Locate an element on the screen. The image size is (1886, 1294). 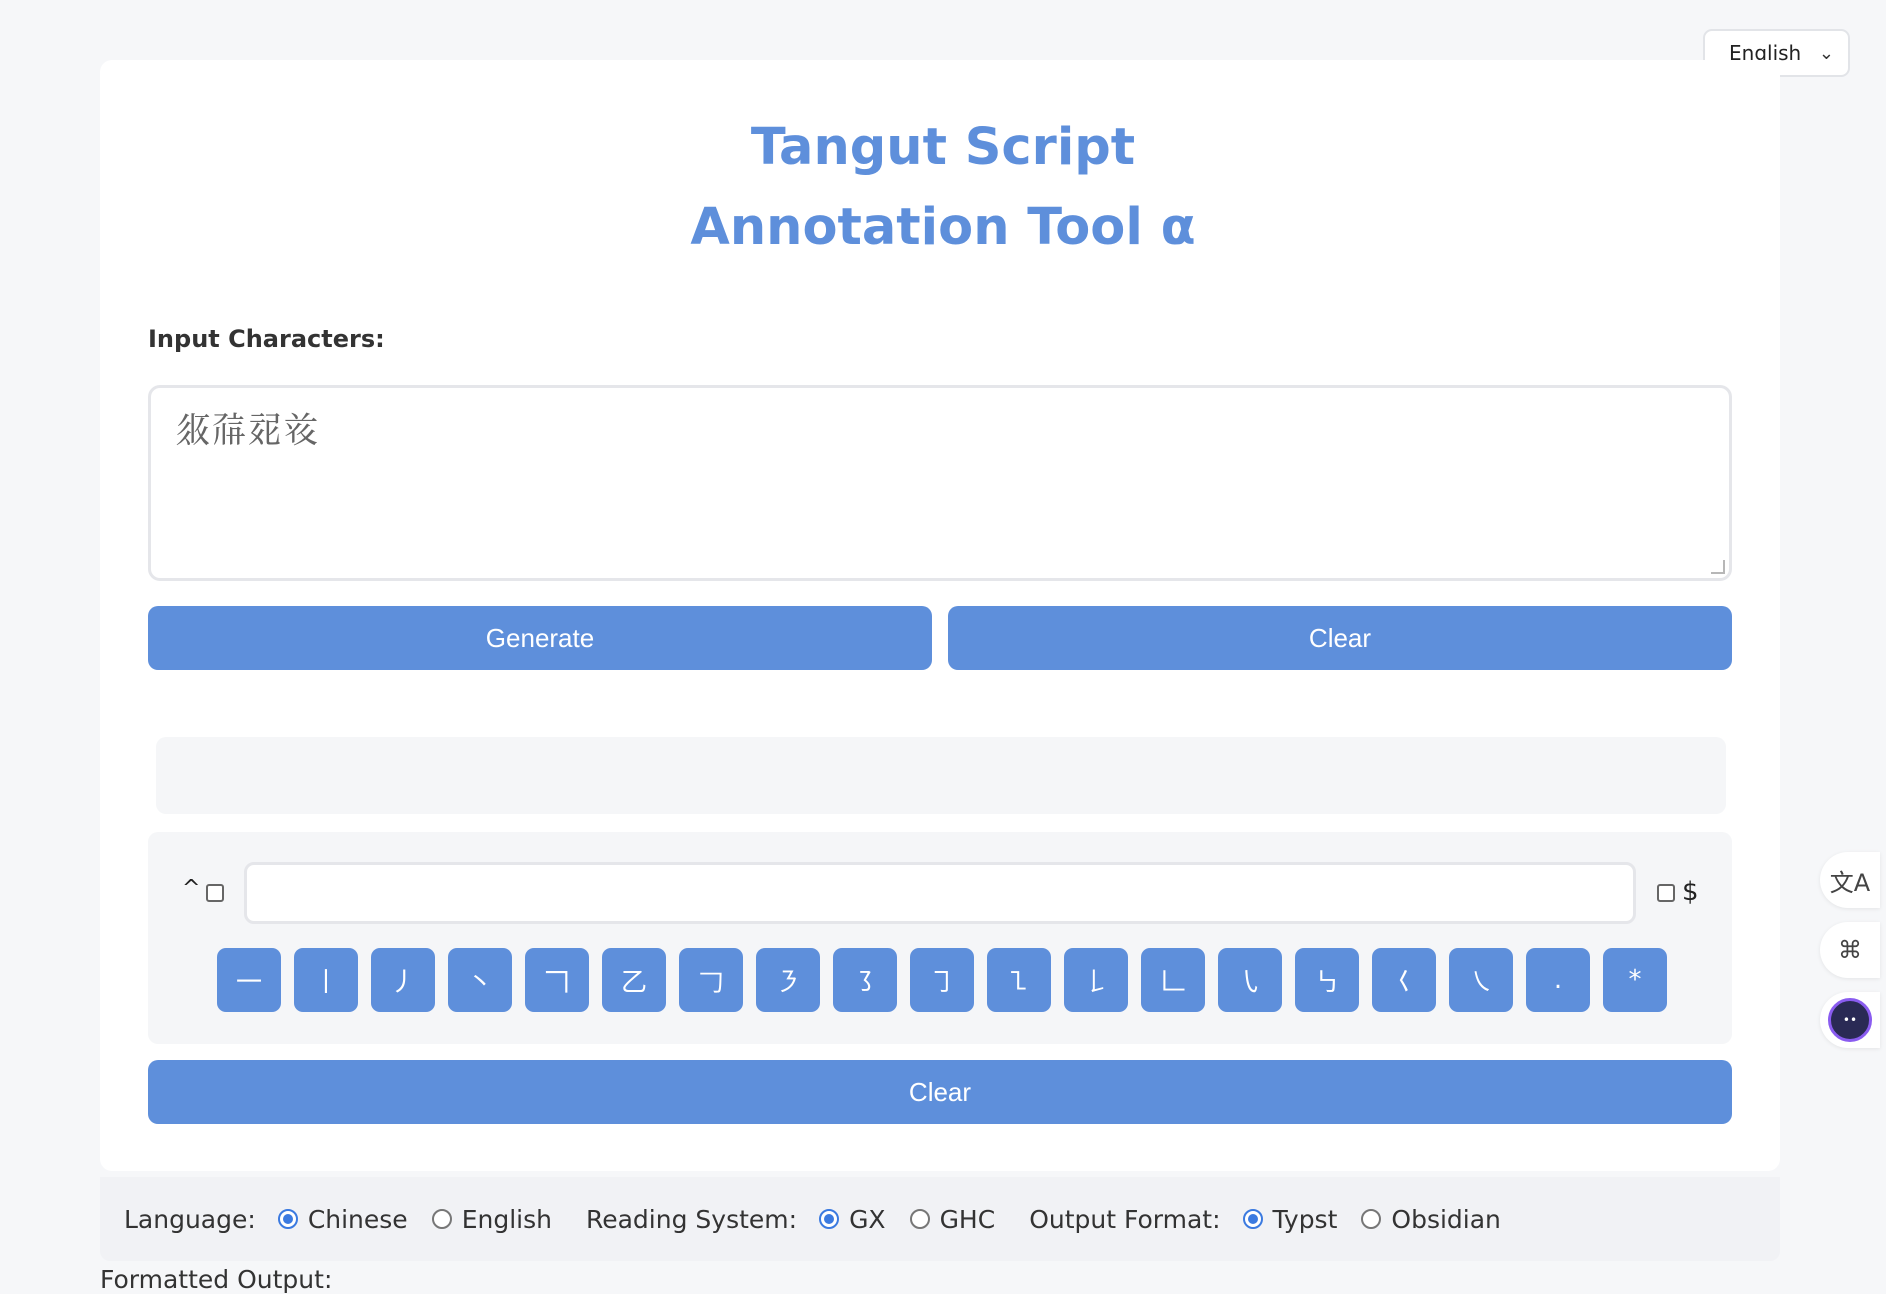
radio-label: Obsidian is located at coordinates (1446, 1219).